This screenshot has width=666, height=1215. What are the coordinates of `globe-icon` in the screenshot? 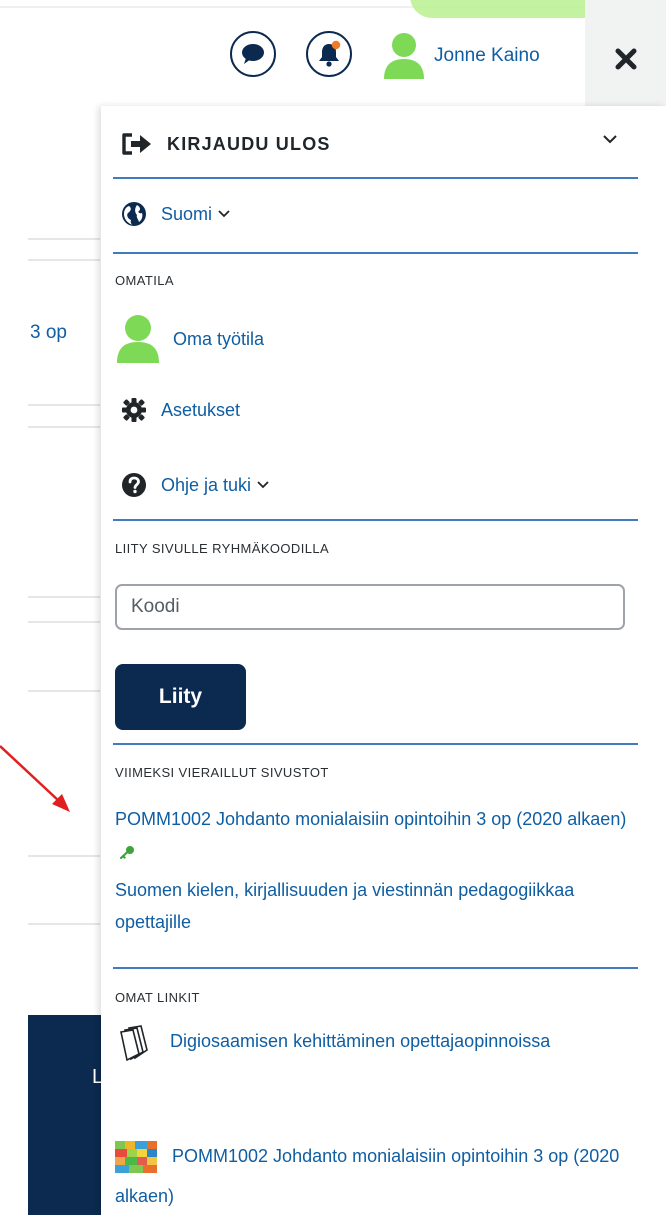 It's located at (134, 214).